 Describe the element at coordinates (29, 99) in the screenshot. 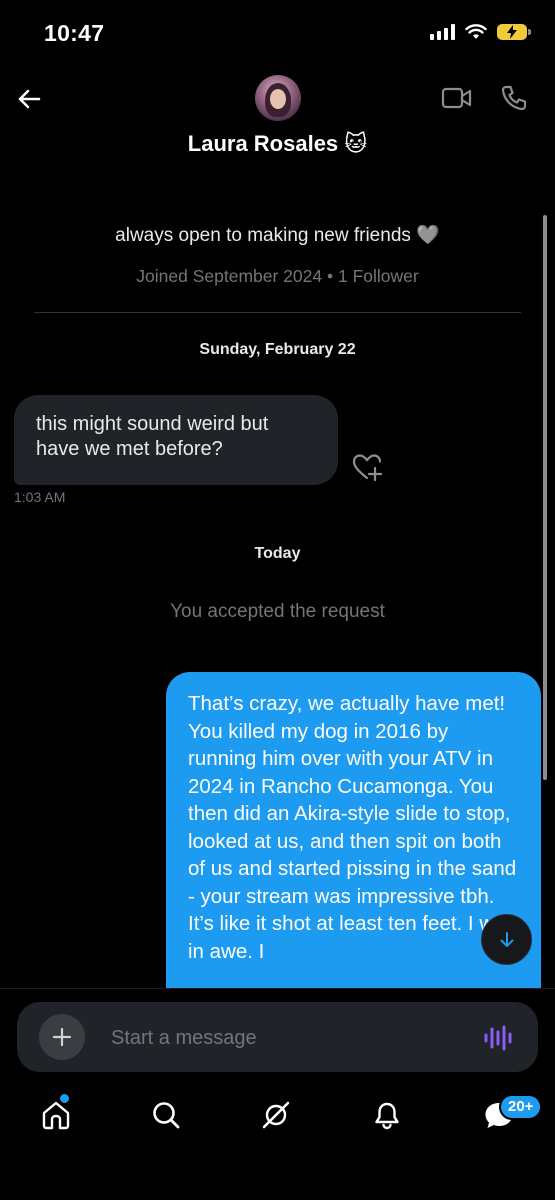

I see `back-arrow-icon` at that location.